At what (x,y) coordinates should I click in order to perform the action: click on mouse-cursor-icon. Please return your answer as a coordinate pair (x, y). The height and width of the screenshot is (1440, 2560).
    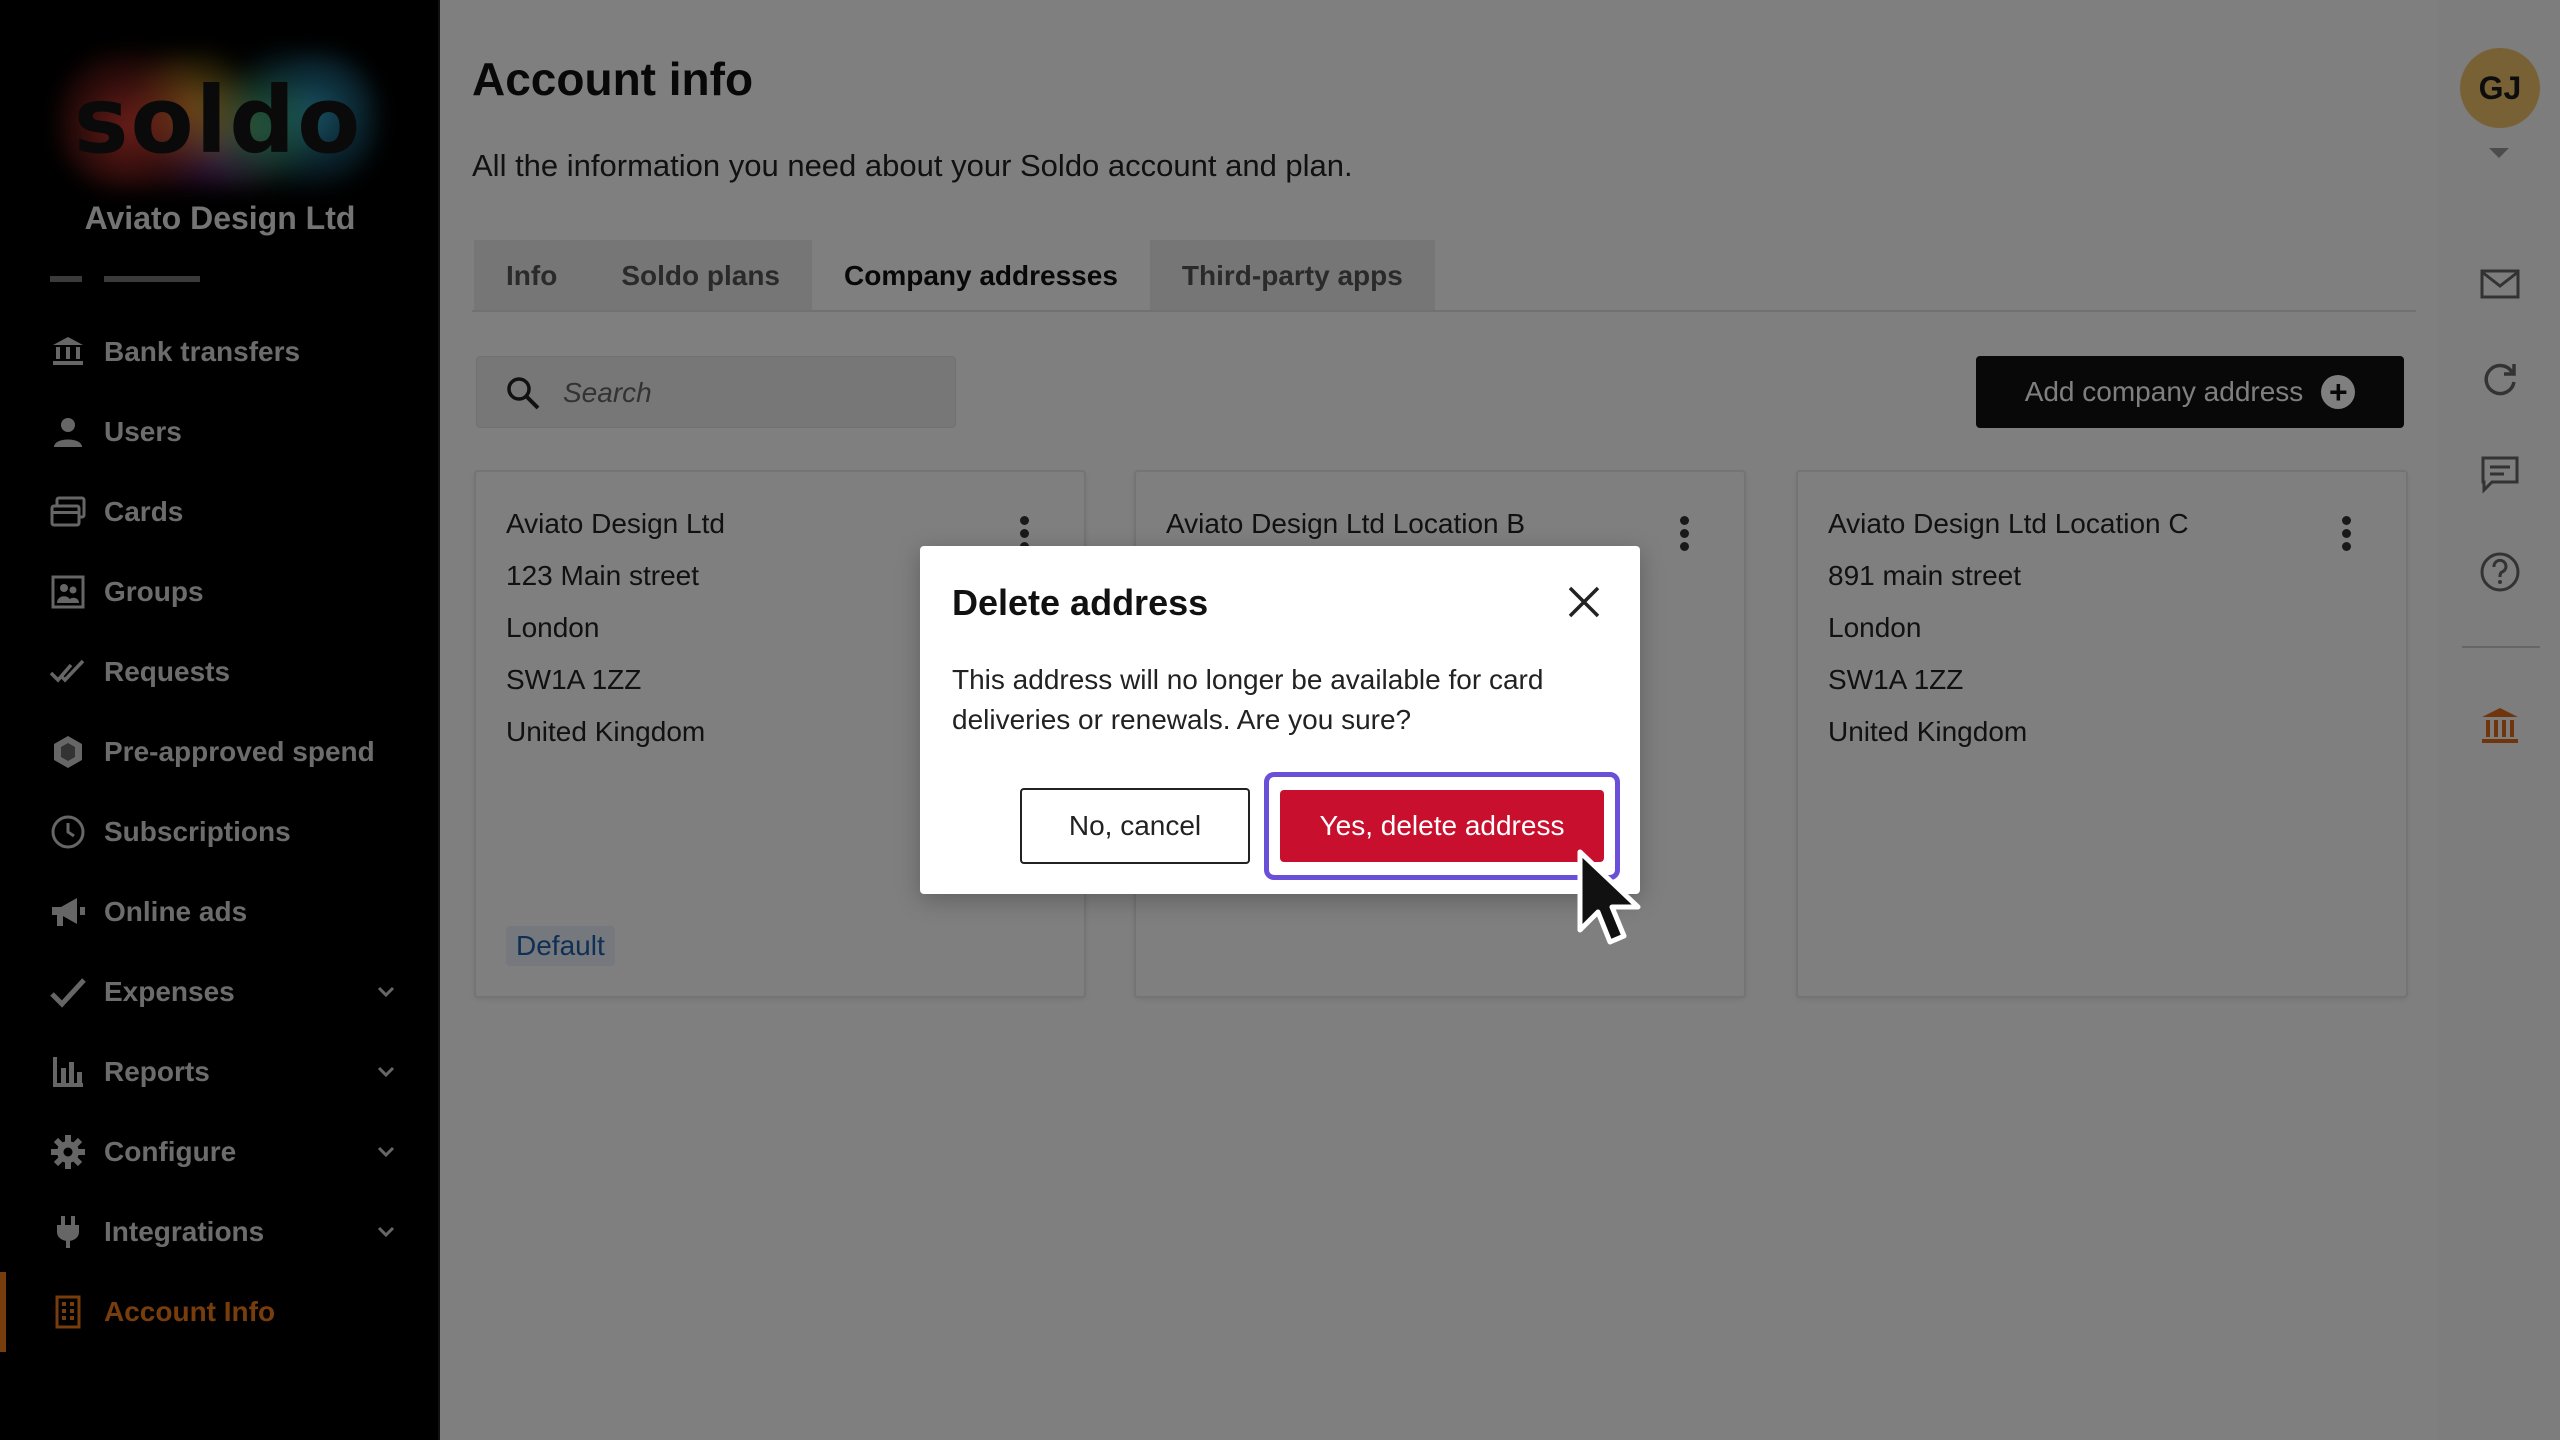
    Looking at the image, I should click on (1609, 897).